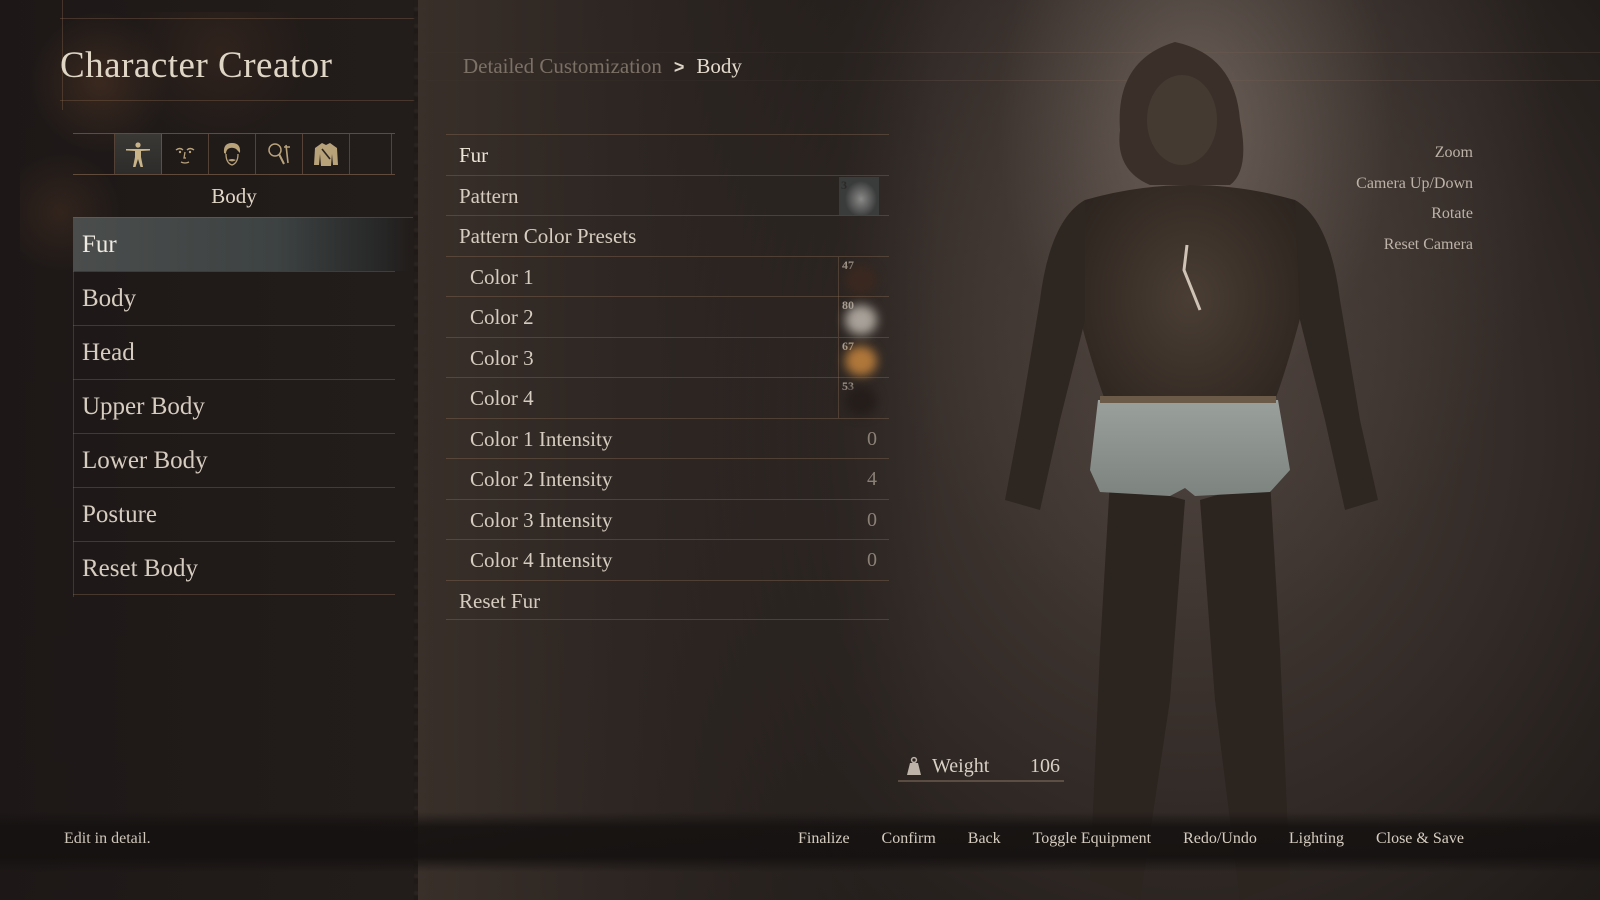 This screenshot has height=900, width=1600. What do you see at coordinates (541, 438) in the screenshot?
I see `setting-label: Color 1 Intensity` at bounding box center [541, 438].